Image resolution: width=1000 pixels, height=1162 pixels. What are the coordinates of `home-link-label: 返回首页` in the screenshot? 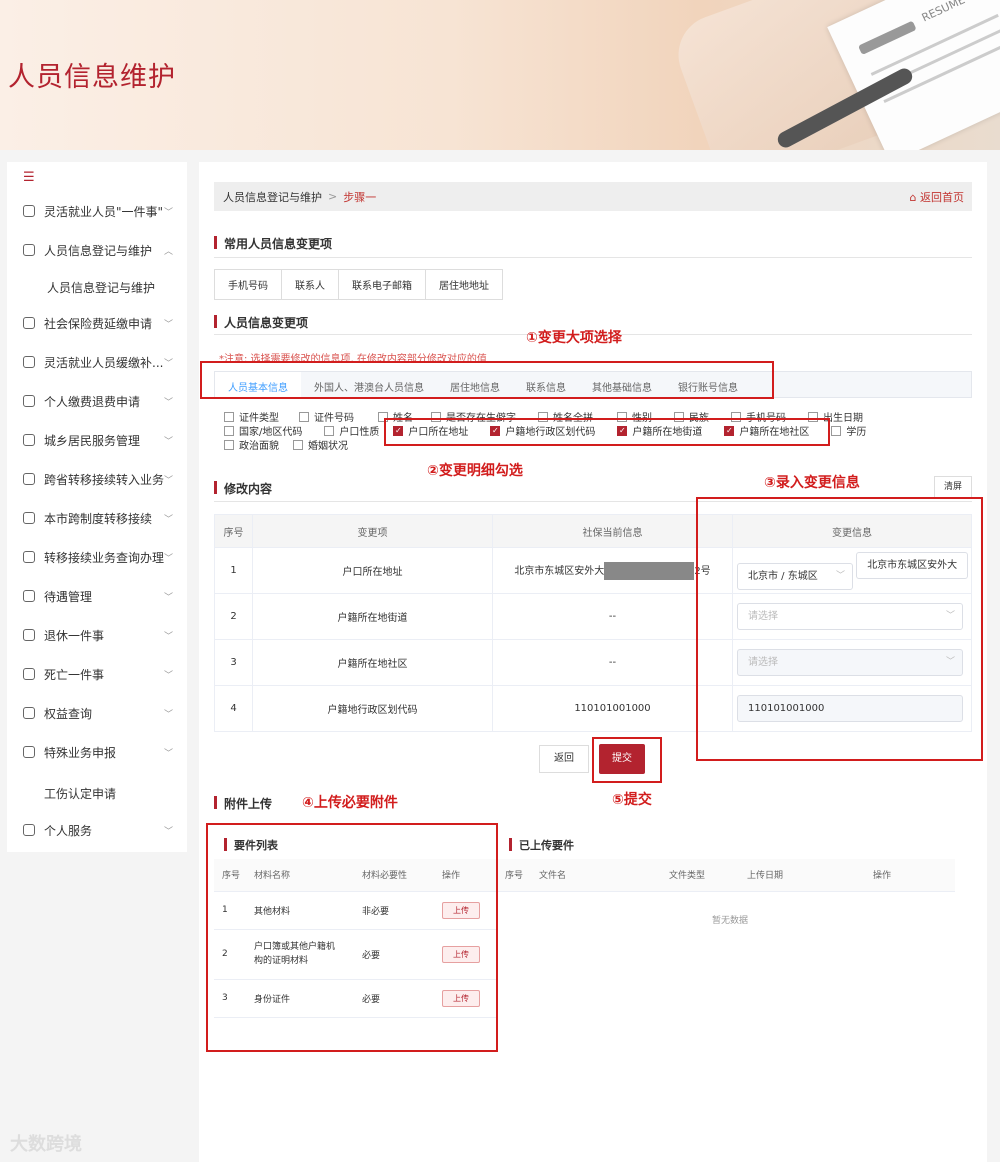 It's located at (942, 197).